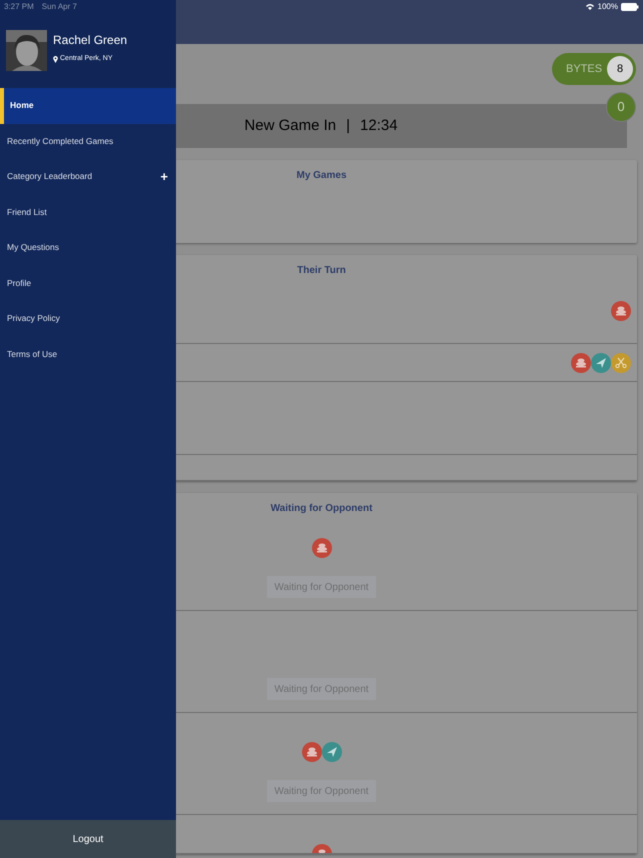 The image size is (643, 858). What do you see at coordinates (321, 271) in the screenshot?
I see `section-title: Their Turn` at bounding box center [321, 271].